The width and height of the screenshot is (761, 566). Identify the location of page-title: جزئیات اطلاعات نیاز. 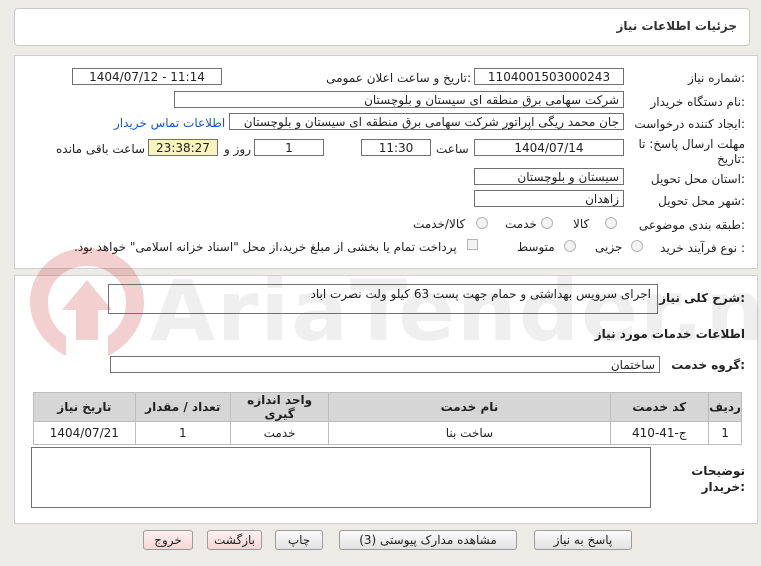
(676, 26).